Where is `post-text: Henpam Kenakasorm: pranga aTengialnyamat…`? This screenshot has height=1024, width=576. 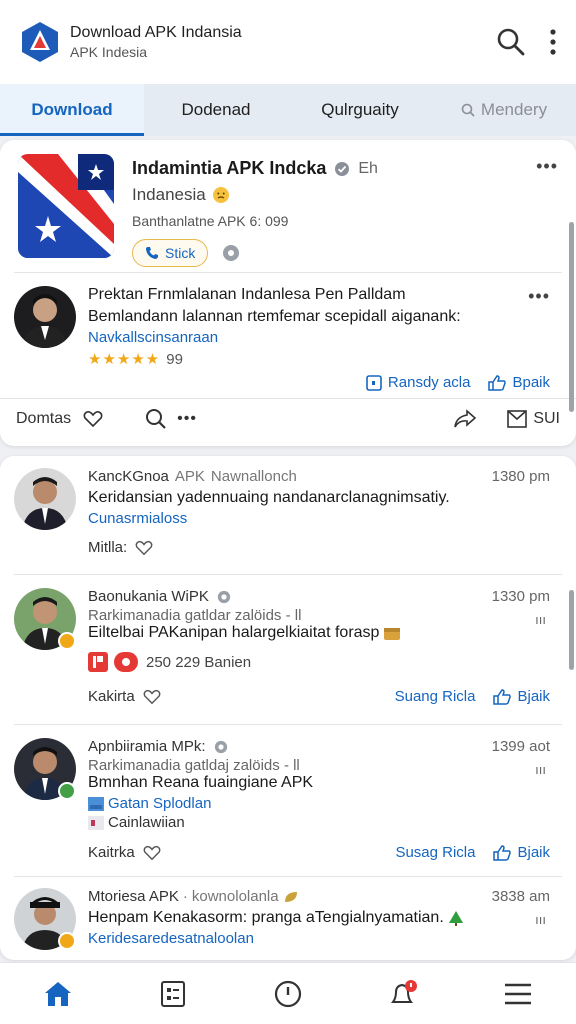 post-text: Henpam Kenakasorm: pranga aTengialnyamat… is located at coordinates (266, 917).